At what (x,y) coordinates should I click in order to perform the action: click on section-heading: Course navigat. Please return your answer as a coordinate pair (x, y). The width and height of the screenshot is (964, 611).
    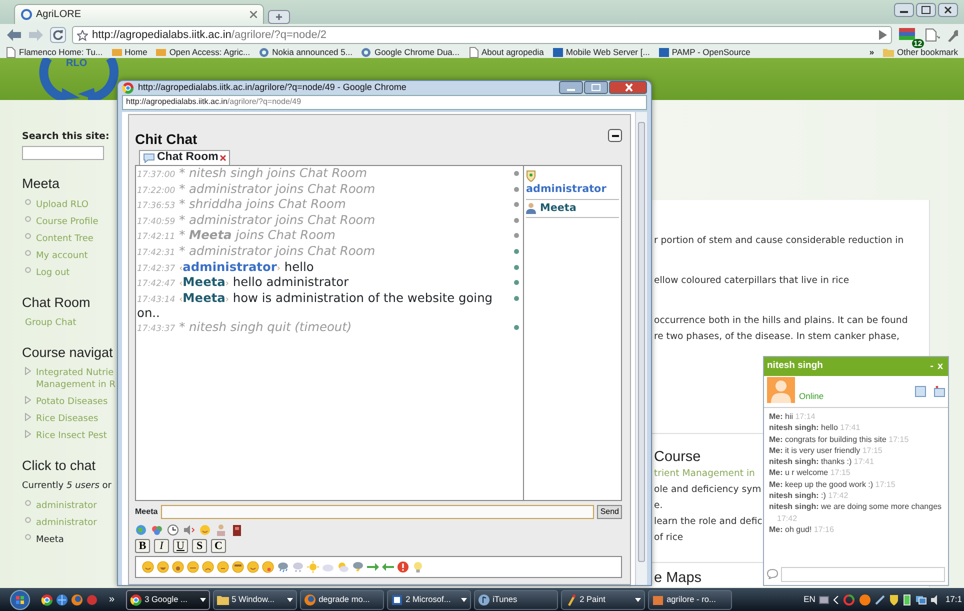
    Looking at the image, I should click on (68, 353).